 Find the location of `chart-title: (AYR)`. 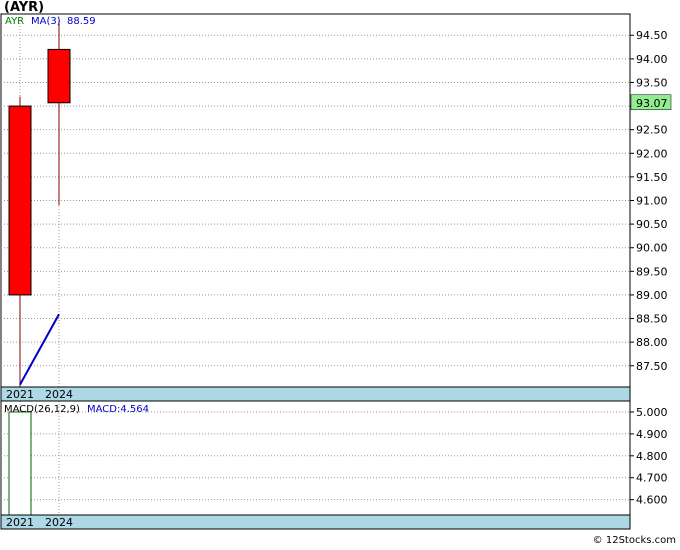

chart-title: (AYR) is located at coordinates (24, 7).